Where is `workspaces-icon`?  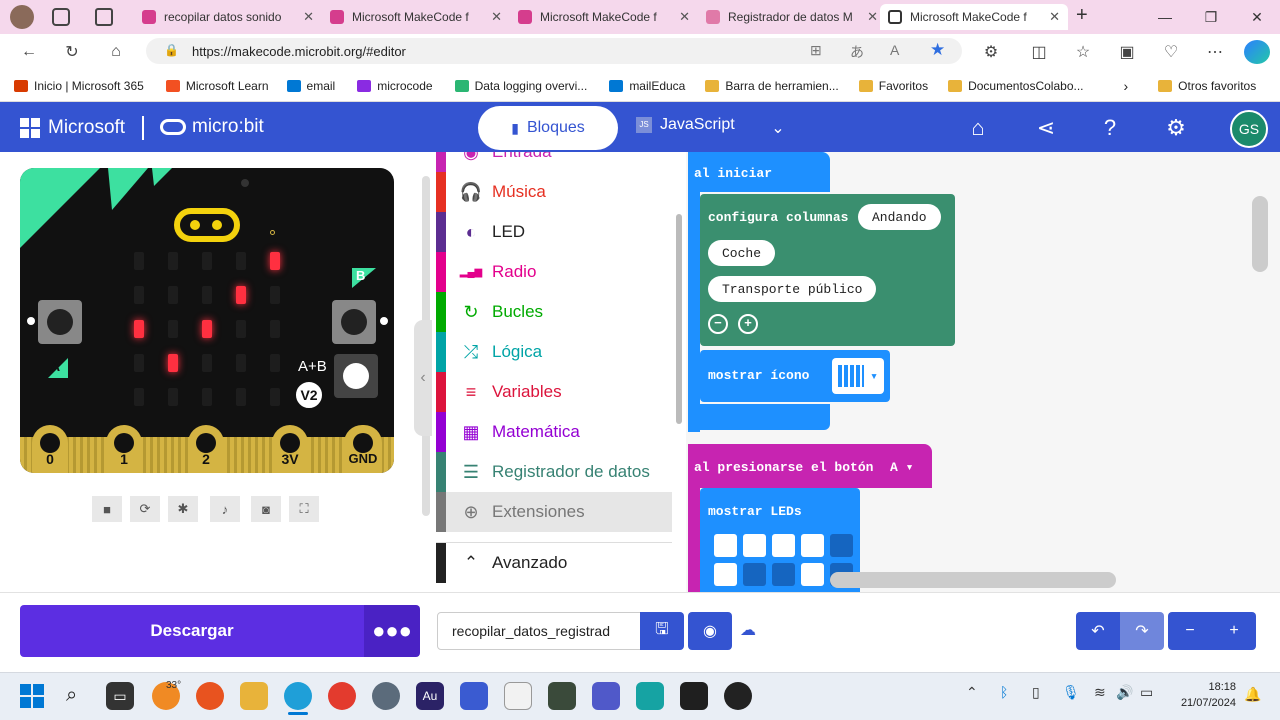
workspaces-icon is located at coordinates (61, 17).